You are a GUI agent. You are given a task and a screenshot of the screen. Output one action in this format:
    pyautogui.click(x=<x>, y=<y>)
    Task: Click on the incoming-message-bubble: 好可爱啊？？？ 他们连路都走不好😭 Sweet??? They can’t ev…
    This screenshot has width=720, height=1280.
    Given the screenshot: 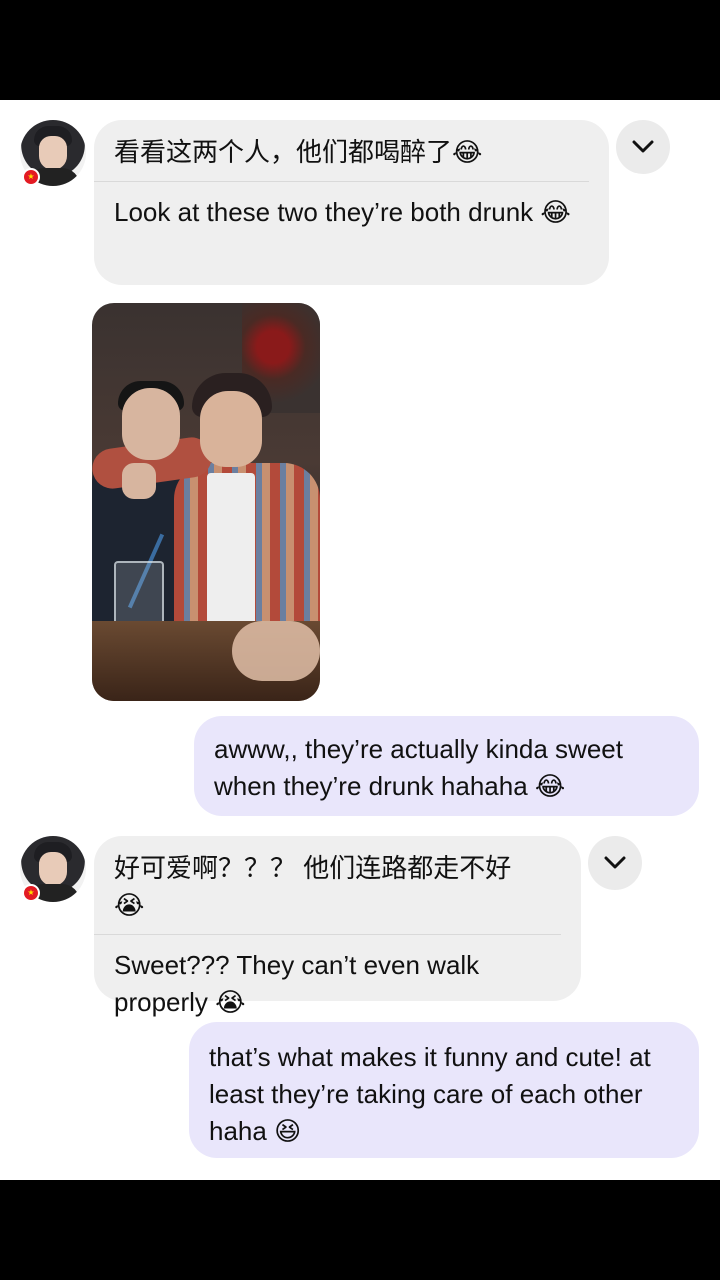 What is the action you would take?
    pyautogui.click(x=337, y=926)
    